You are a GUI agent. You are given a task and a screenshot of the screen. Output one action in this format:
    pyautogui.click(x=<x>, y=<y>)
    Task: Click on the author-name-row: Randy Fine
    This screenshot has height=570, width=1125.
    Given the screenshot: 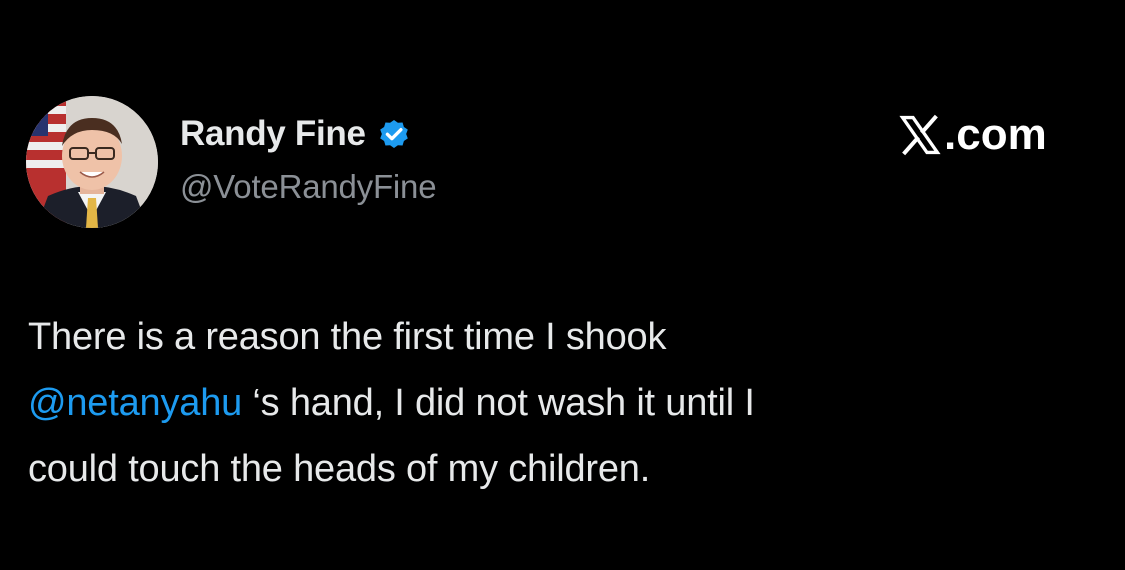 What is the action you would take?
    pyautogui.click(x=296, y=134)
    